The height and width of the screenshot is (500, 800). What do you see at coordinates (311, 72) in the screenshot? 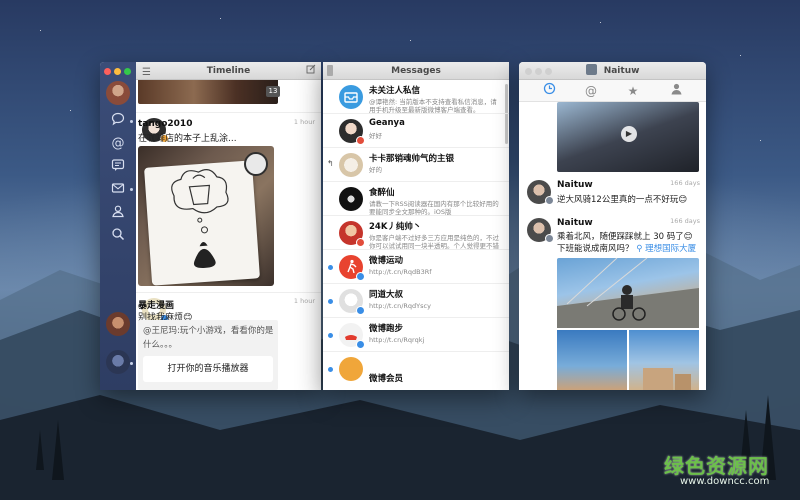
I see `compose-icon` at bounding box center [311, 72].